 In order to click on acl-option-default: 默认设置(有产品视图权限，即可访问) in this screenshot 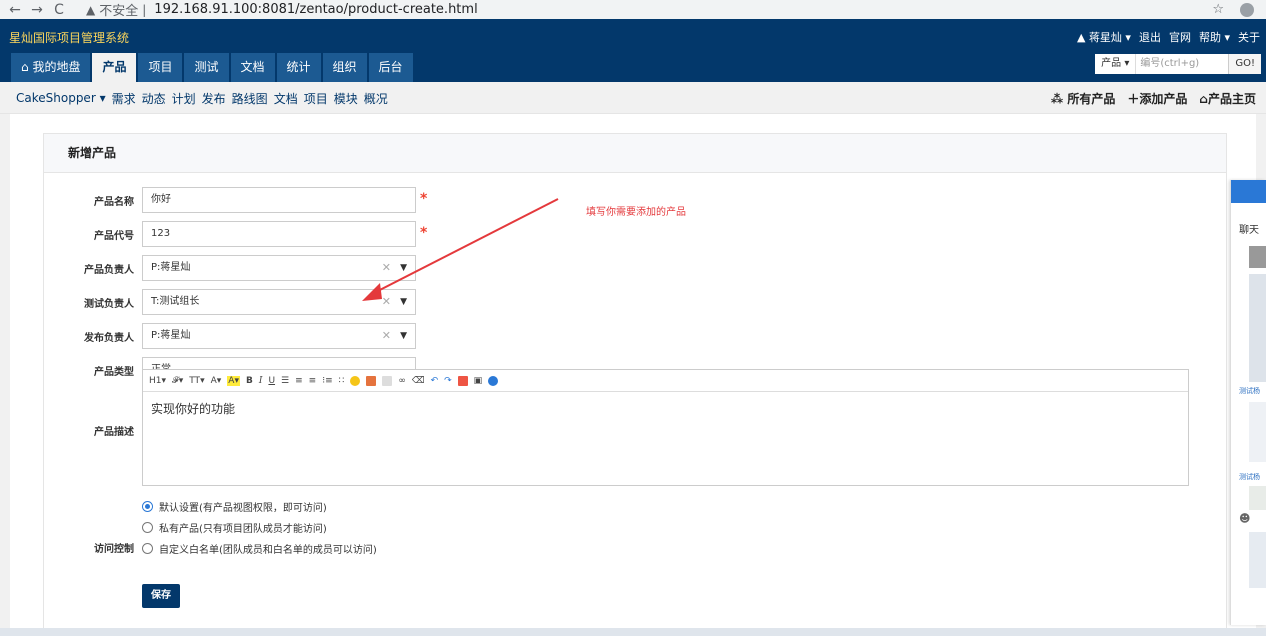, I will do `click(259, 506)`.